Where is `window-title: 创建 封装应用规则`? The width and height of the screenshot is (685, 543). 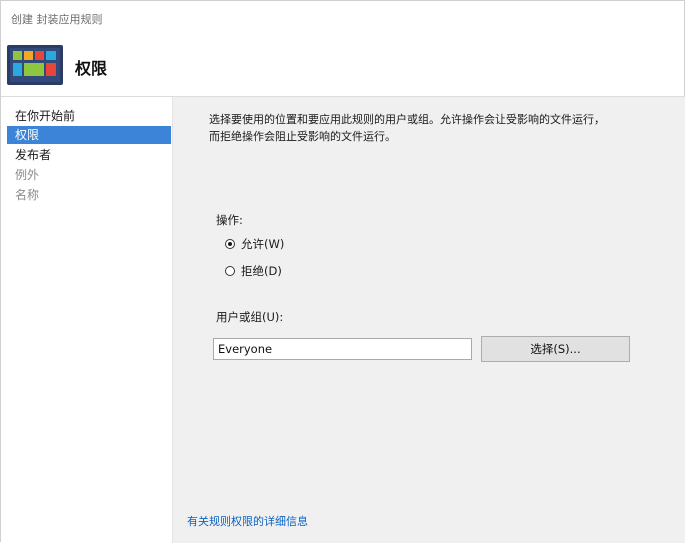 window-title: 创建 封装应用规则 is located at coordinates (57, 19).